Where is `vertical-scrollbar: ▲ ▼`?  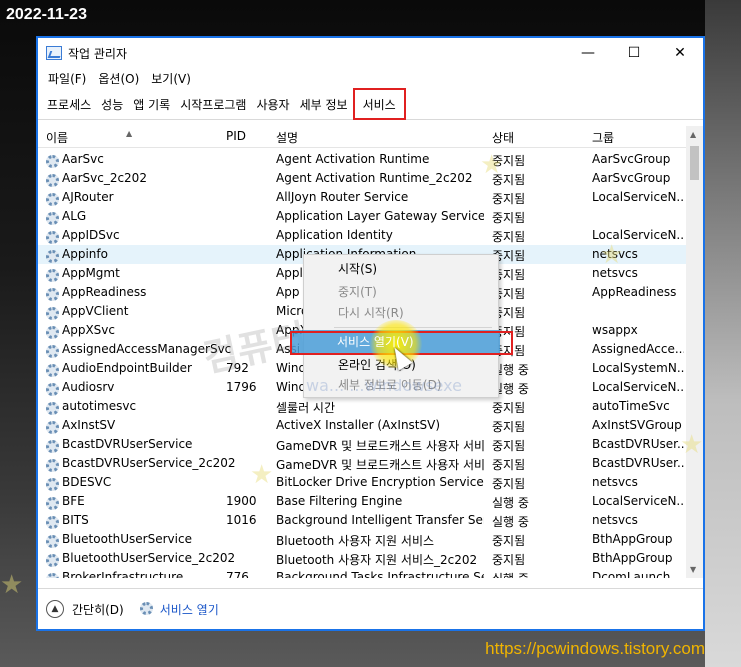
vertical-scrollbar: ▲ ▼ is located at coordinates (694, 352).